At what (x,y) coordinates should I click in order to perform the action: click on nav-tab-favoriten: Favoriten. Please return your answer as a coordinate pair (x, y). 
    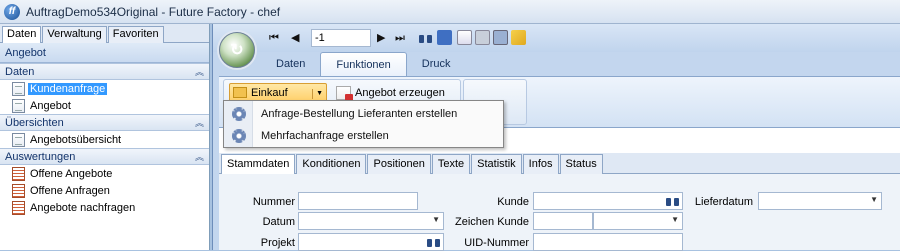
    Looking at the image, I should click on (135, 34).